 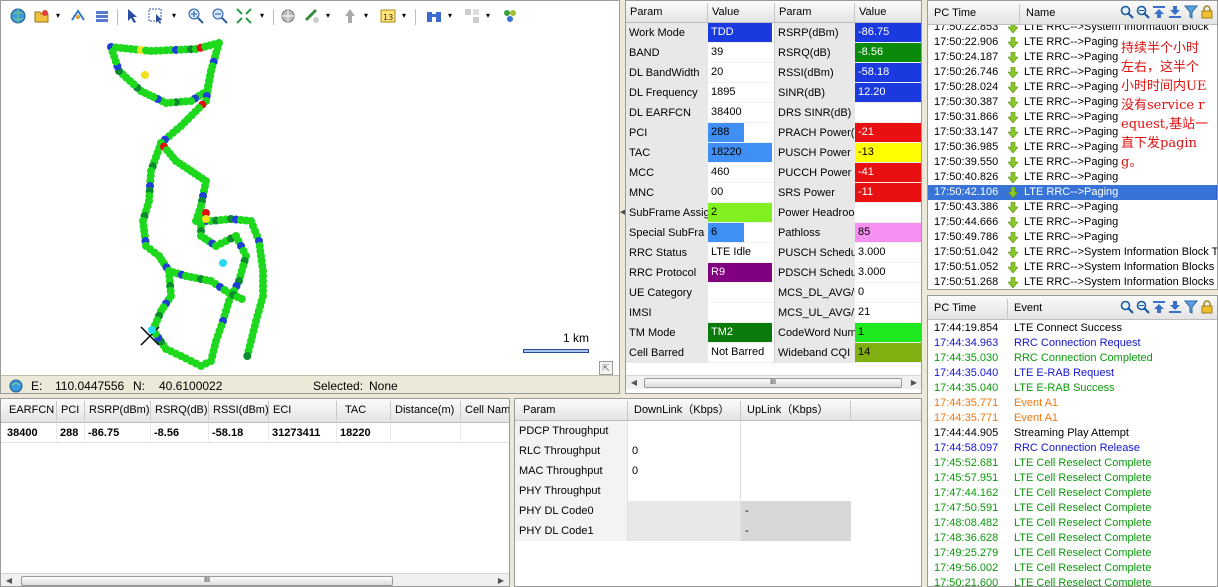 What do you see at coordinates (42, 16) in the screenshot?
I see `folder-open-icon` at bounding box center [42, 16].